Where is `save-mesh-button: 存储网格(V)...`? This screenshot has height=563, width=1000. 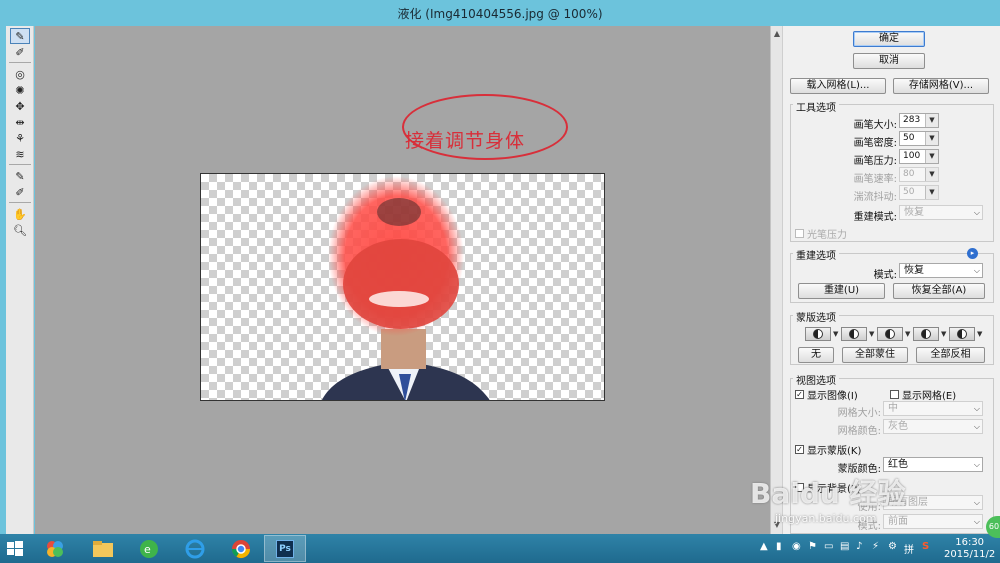 save-mesh-button: 存储网格(V)... is located at coordinates (941, 86).